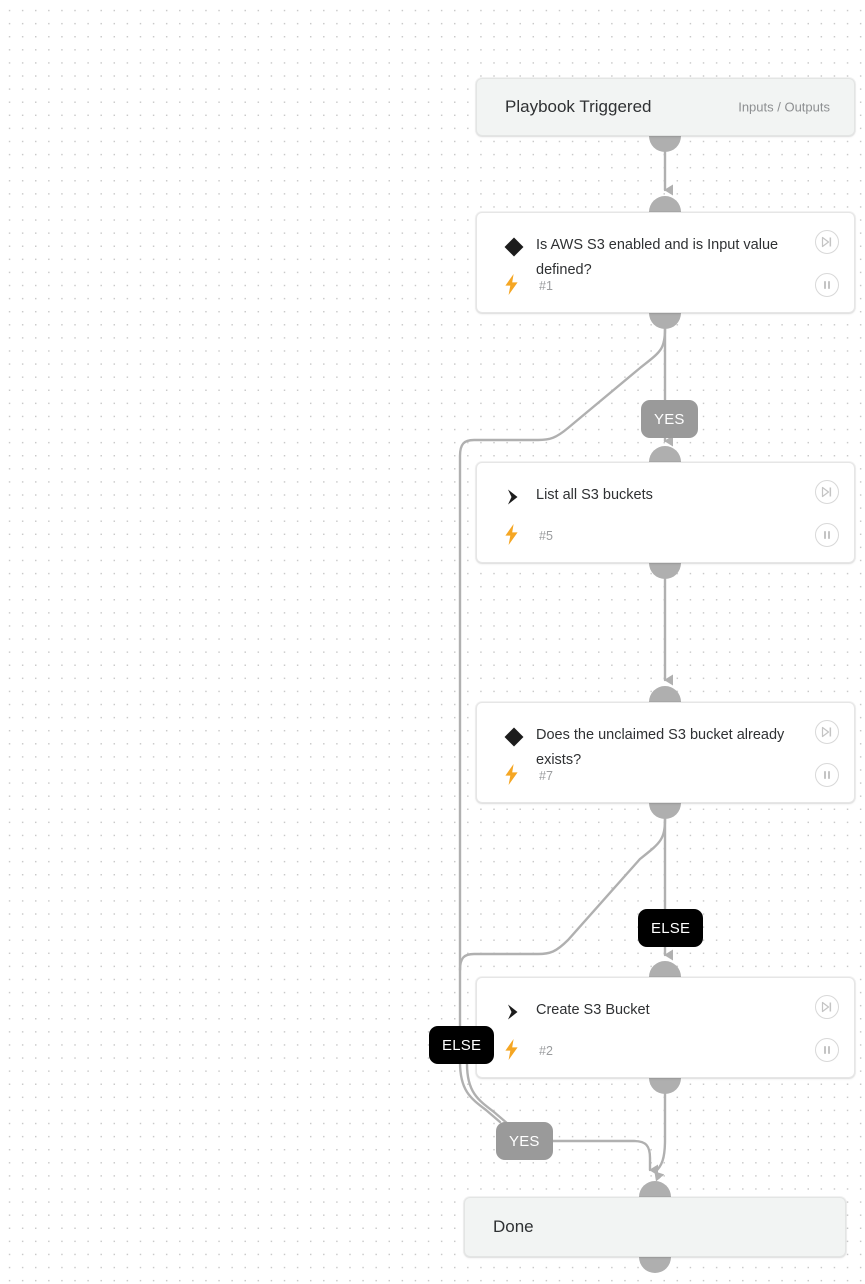 The image size is (865, 1284). Describe the element at coordinates (513, 1226) in the screenshot. I see `done-title: Done` at that location.